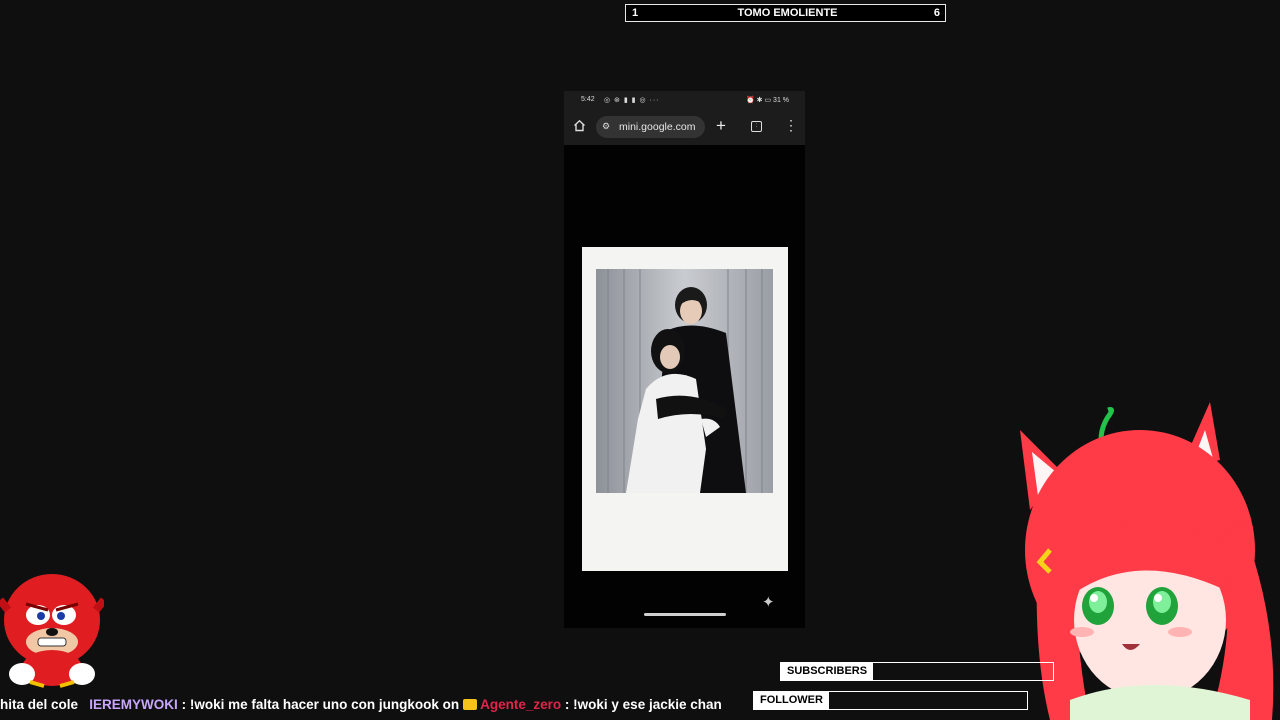  I want to click on stream-counter-bar: 1 TOMO EMOLIENTE 6, so click(785, 13).